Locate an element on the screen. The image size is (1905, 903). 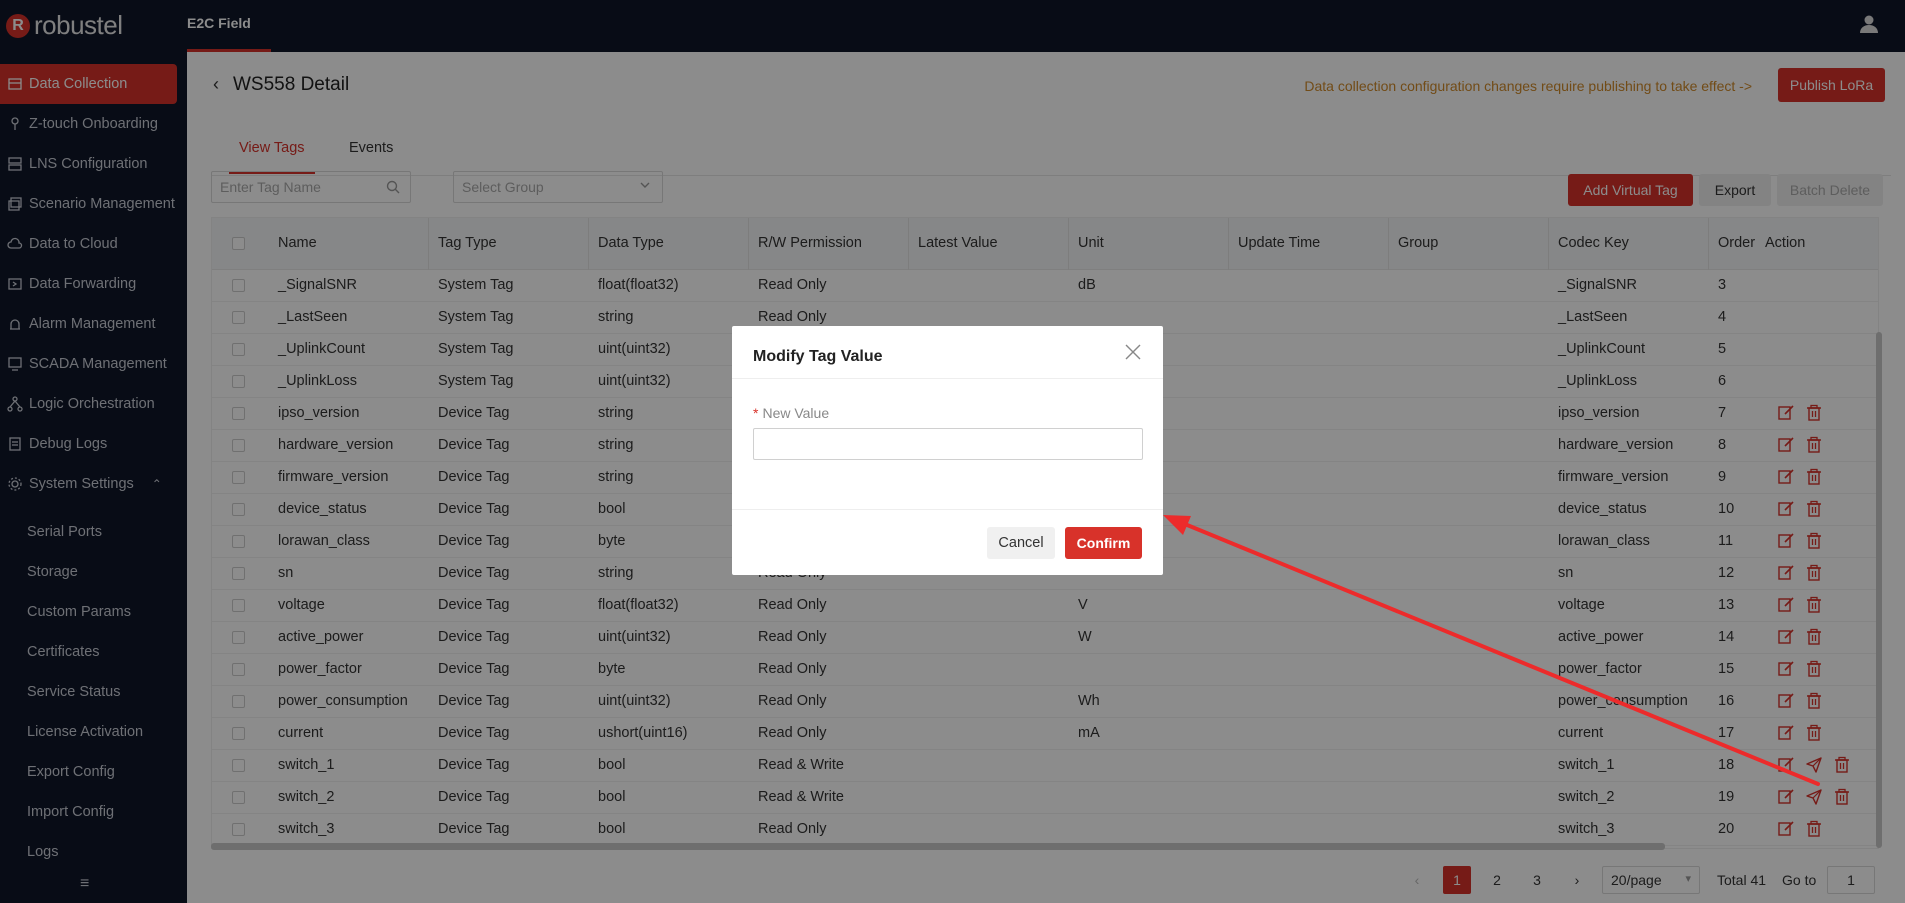
dialog-header: Modify Tag Value is located at coordinates (947, 352).